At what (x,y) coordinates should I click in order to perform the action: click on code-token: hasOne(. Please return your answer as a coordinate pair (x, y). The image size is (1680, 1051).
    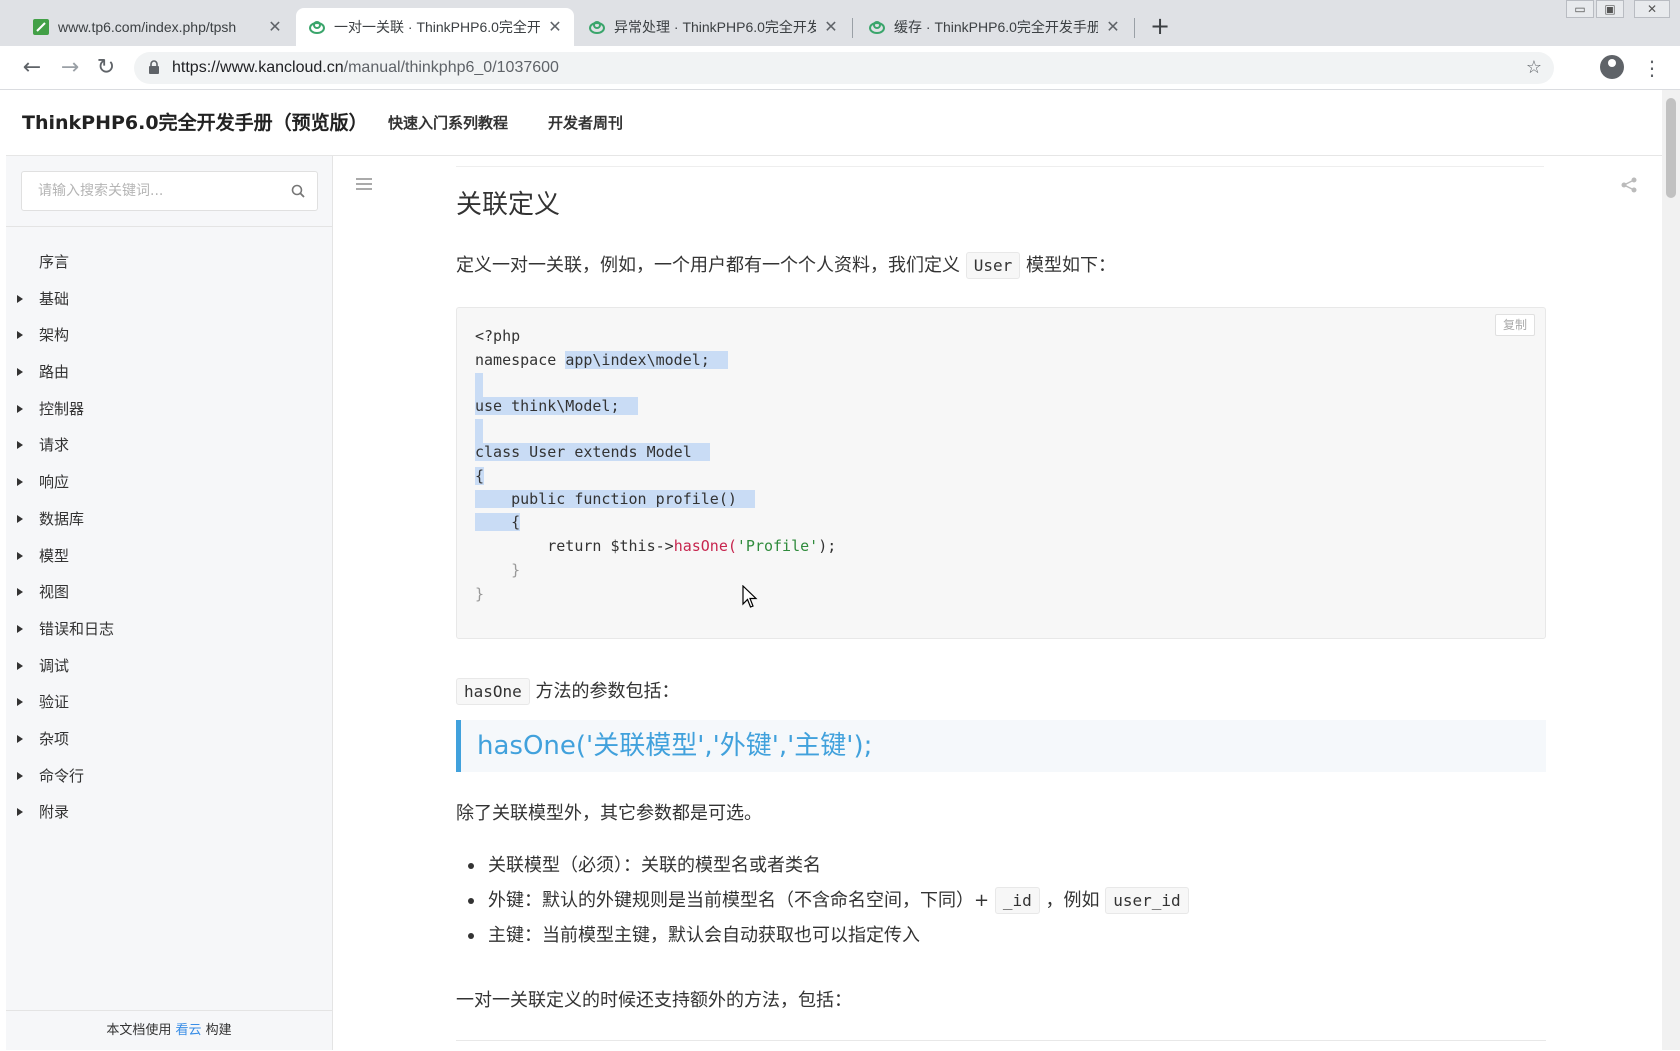
    Looking at the image, I should click on (705, 545).